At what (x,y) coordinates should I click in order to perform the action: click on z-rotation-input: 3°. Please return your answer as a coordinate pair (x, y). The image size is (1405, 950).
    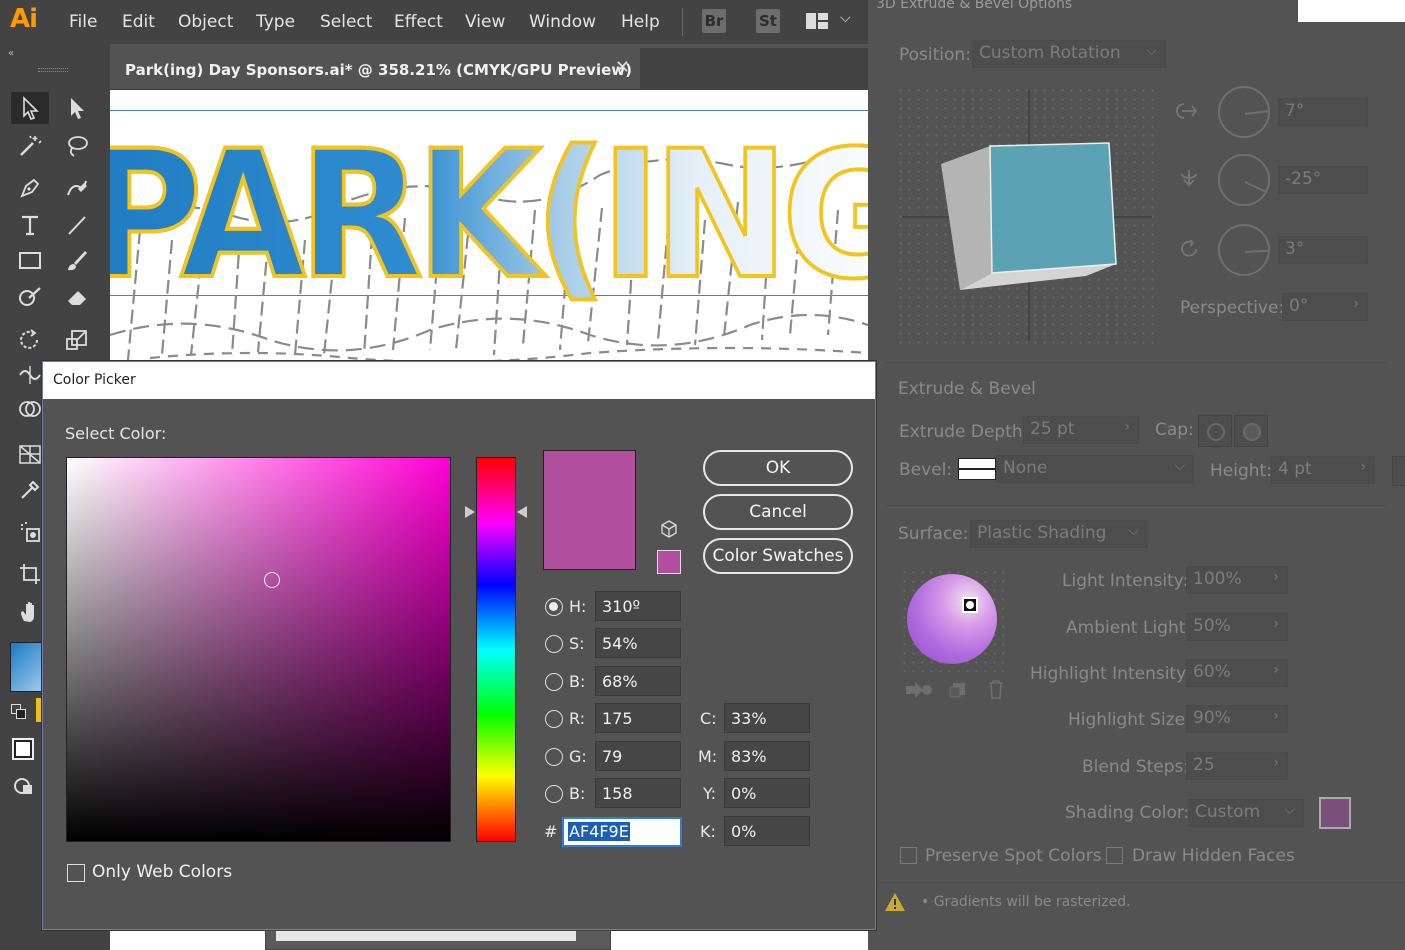
    Looking at the image, I should click on (1323, 250).